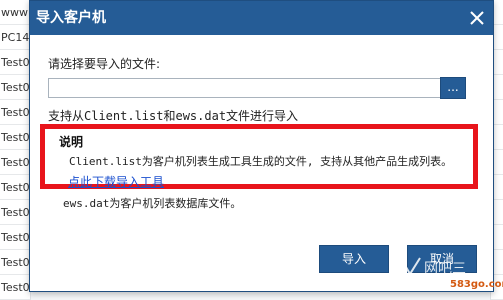 This screenshot has height=300, width=503. What do you see at coordinates (104, 64) in the screenshot?
I see `file-prompt-label: 请选择要导入的文件:` at bounding box center [104, 64].